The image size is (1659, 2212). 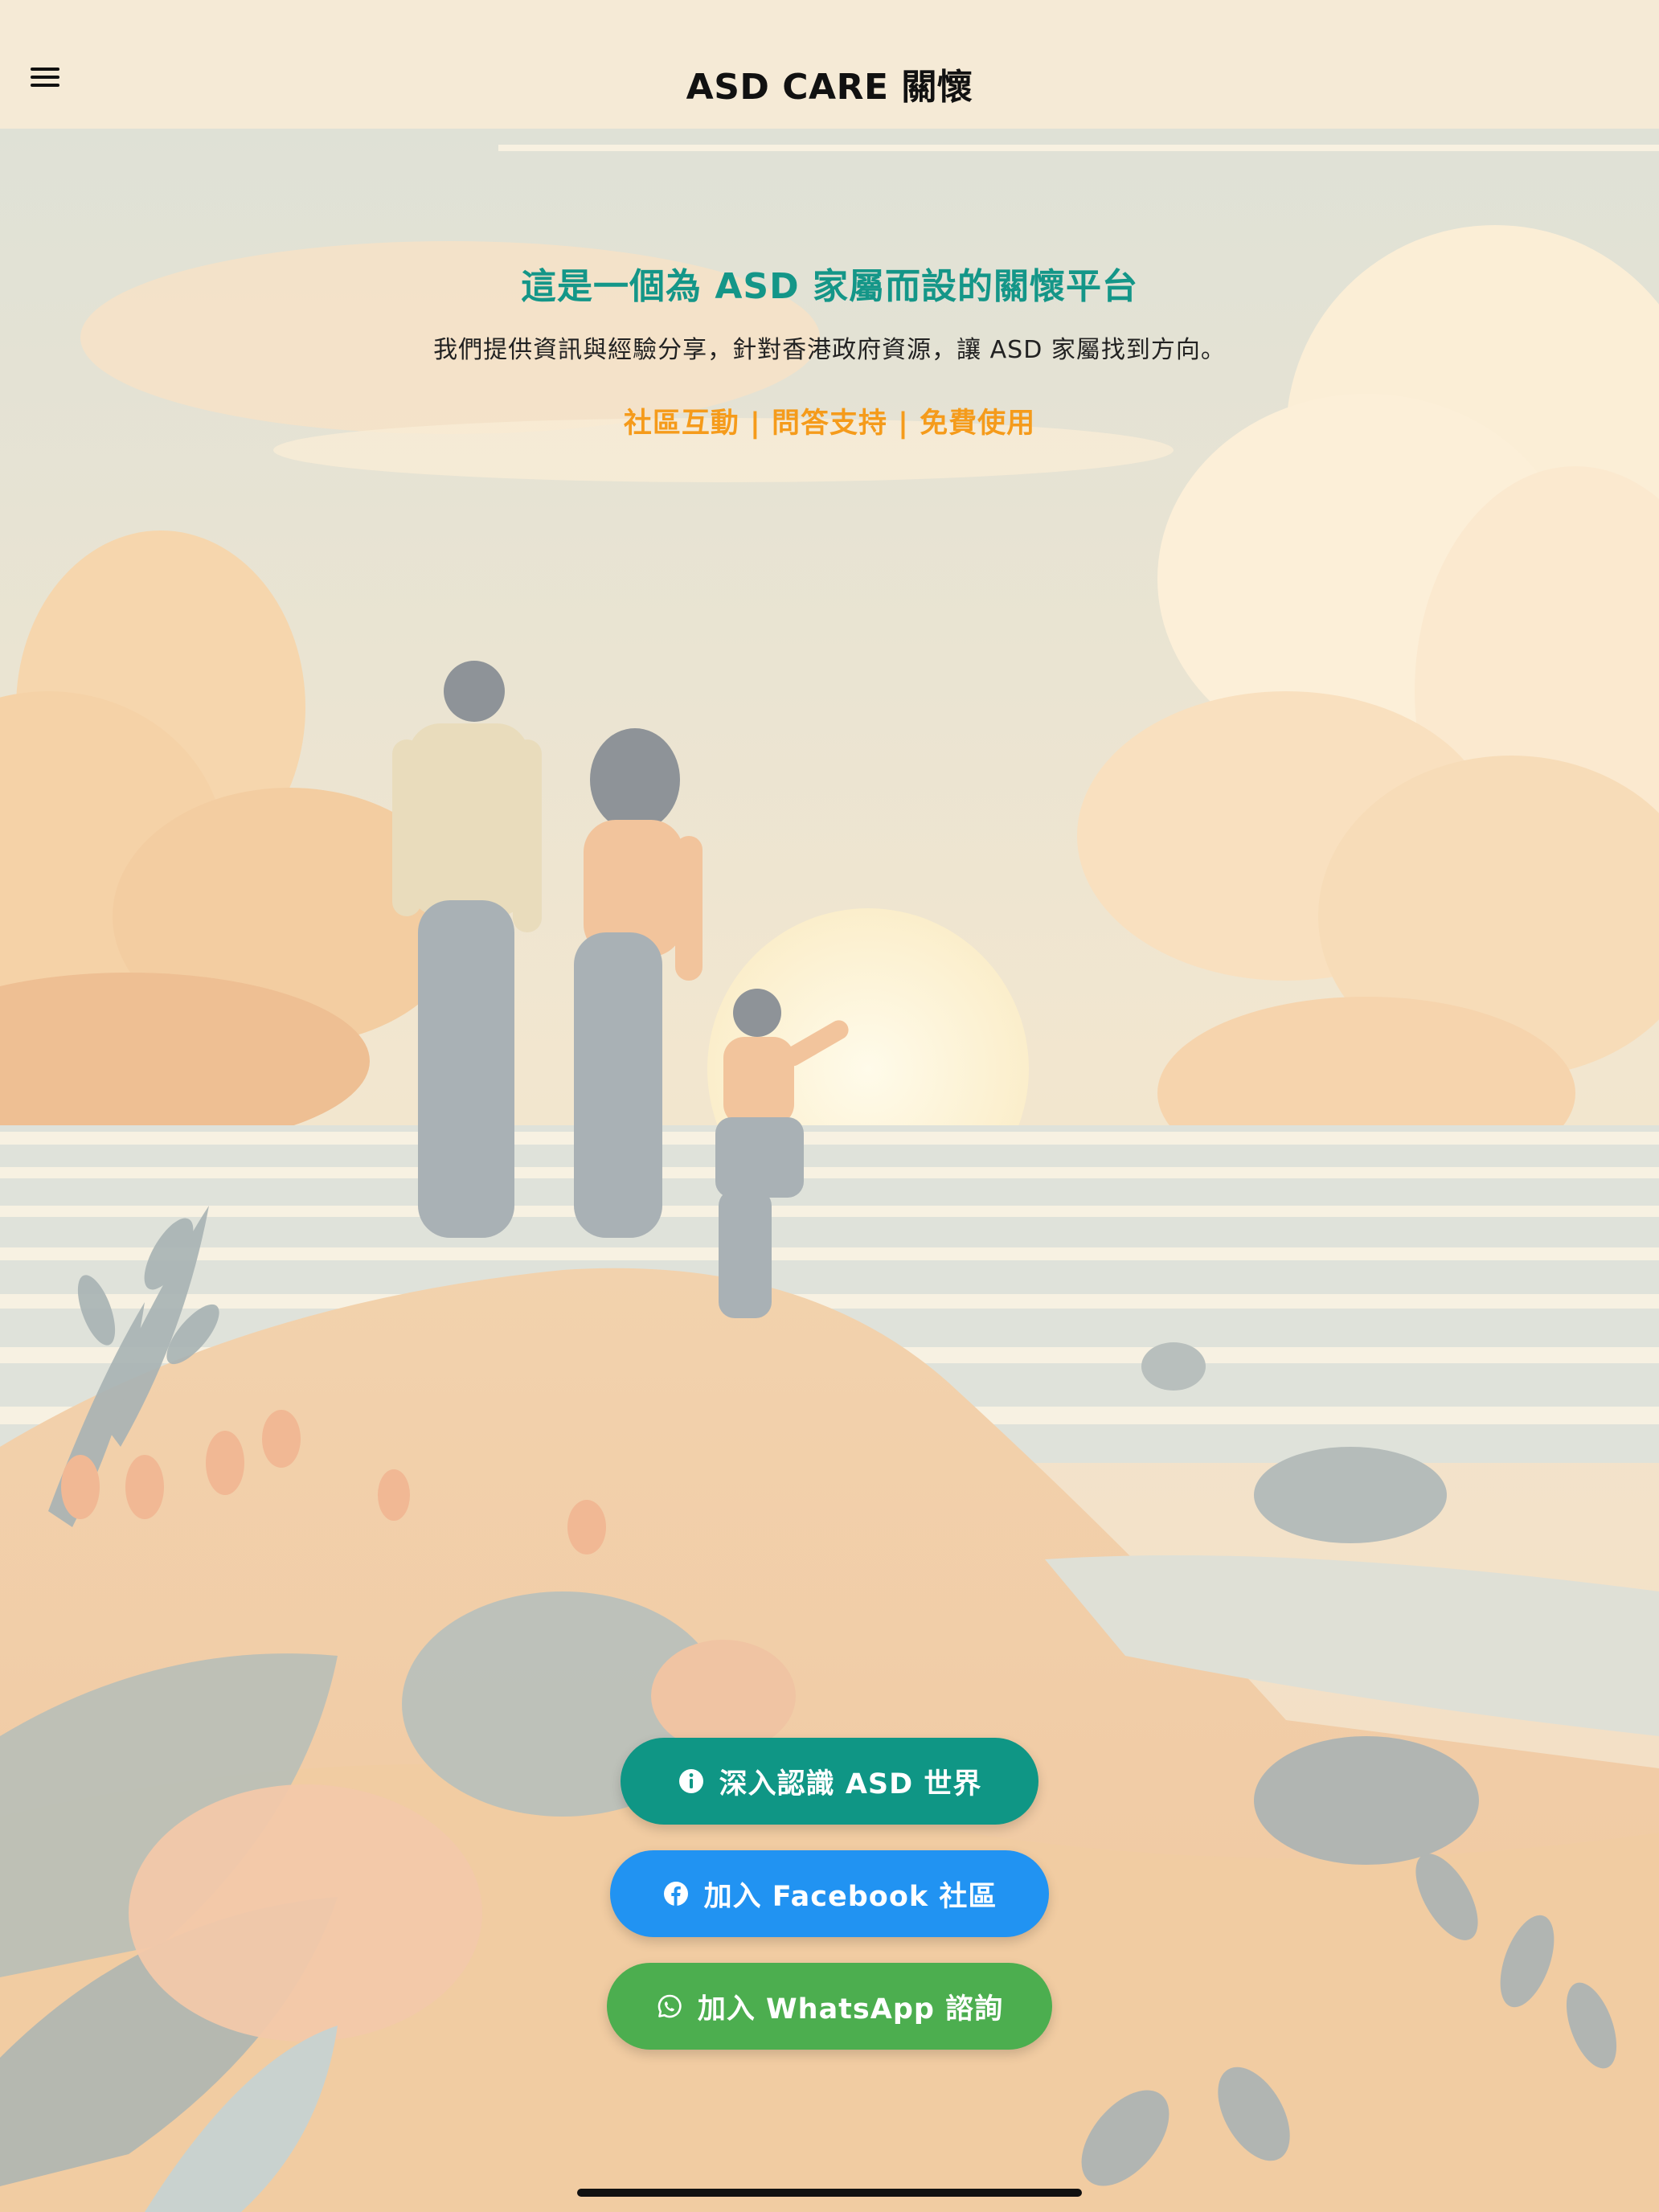 I want to click on intro-headline: 這是一個為 ASD 家屬而設的關懷平台, so click(x=829, y=286).